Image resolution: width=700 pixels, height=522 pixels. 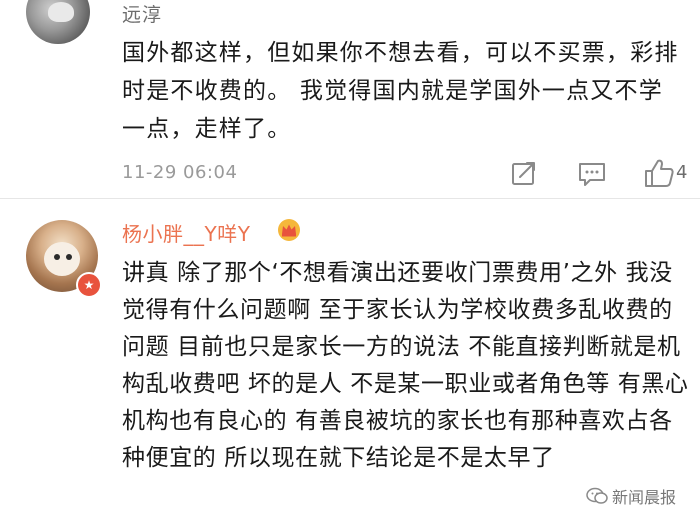 I want to click on thumbs-up-icon, so click(x=659, y=173).